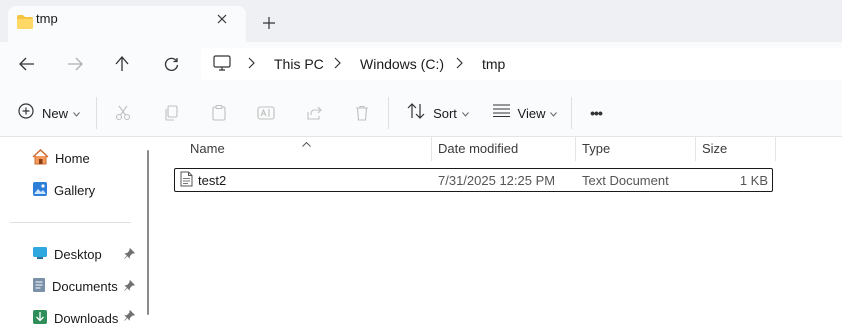  What do you see at coordinates (497, 180) in the screenshot?
I see `file-date-modified: 7/31/2025 12:25 PM` at bounding box center [497, 180].